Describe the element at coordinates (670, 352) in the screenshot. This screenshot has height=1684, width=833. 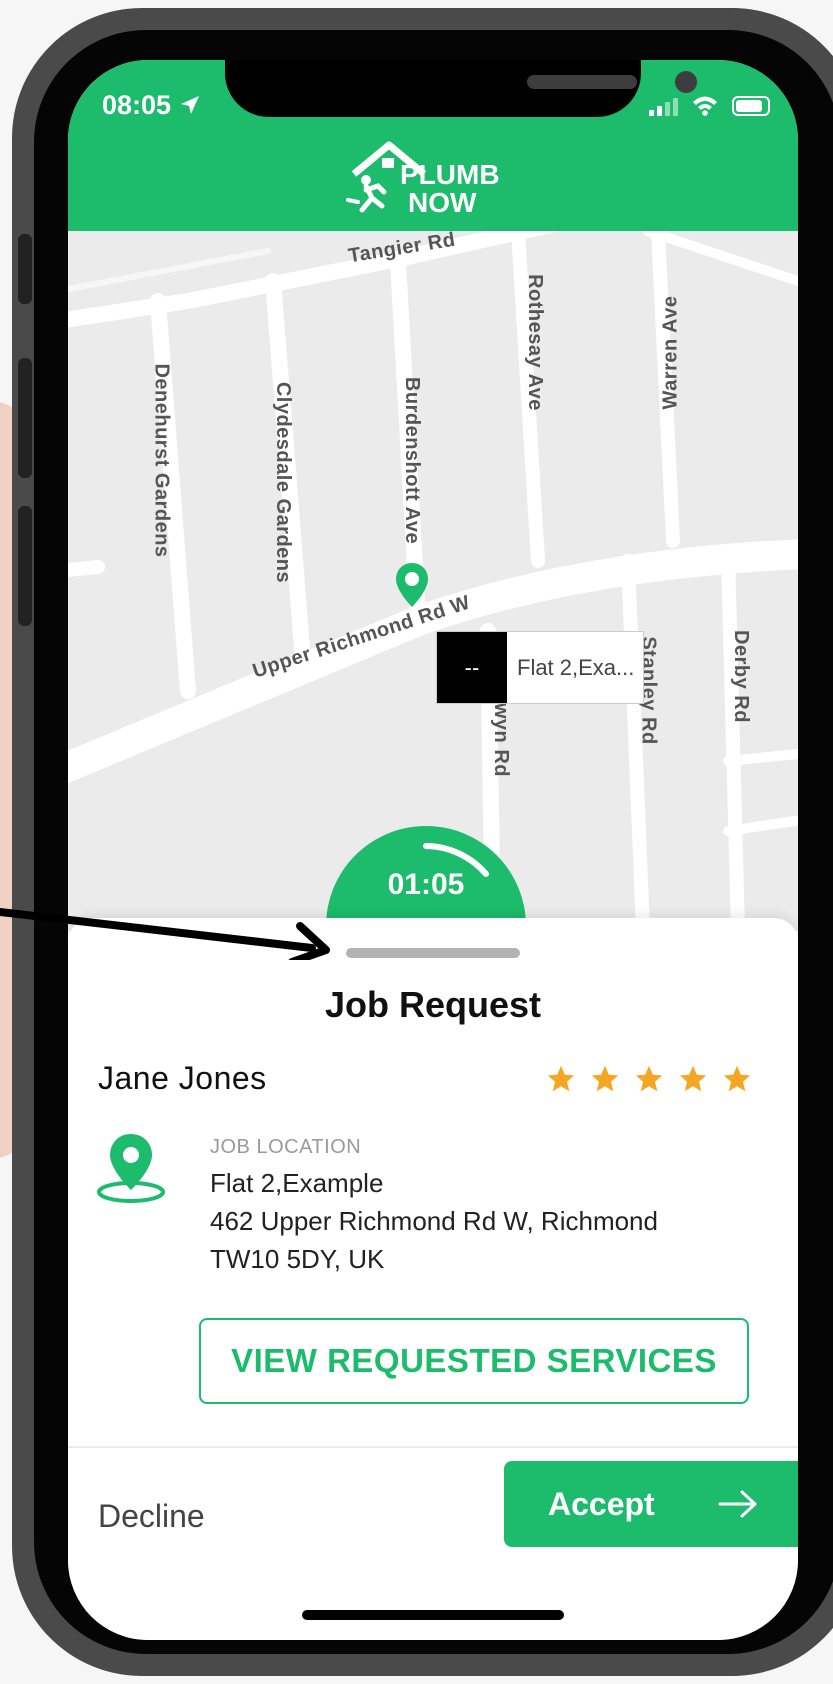
I see `street-label: Warren Ave` at that location.